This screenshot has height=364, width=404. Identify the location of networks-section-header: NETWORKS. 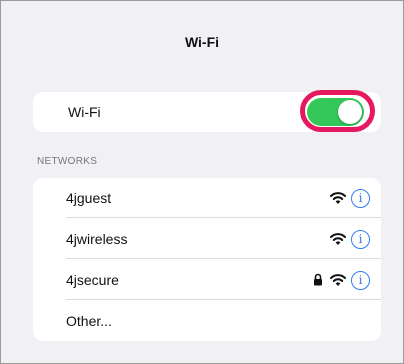
(67, 161).